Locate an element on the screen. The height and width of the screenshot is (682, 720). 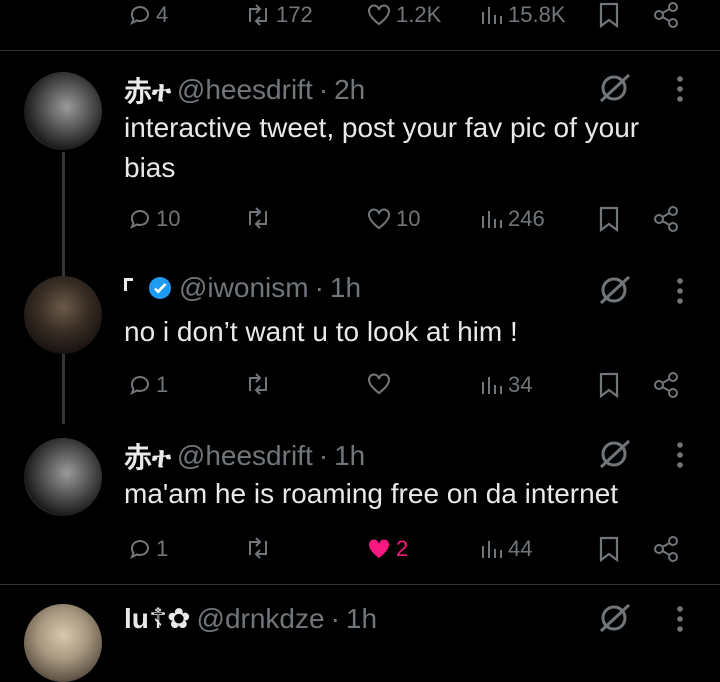
tweet-header: lu☦✿ @drnkdze · 1h is located at coordinates (250, 618).